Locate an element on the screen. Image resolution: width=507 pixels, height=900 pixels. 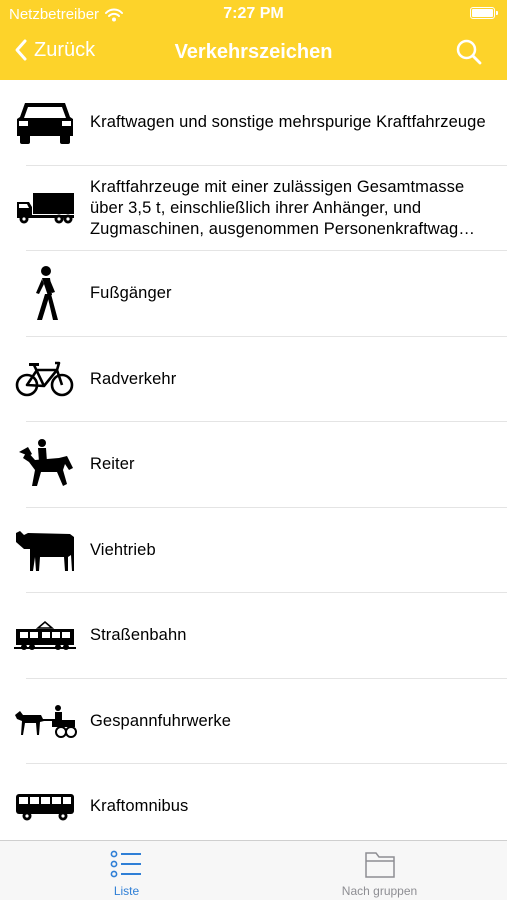
car-icon is located at coordinates (45, 123).